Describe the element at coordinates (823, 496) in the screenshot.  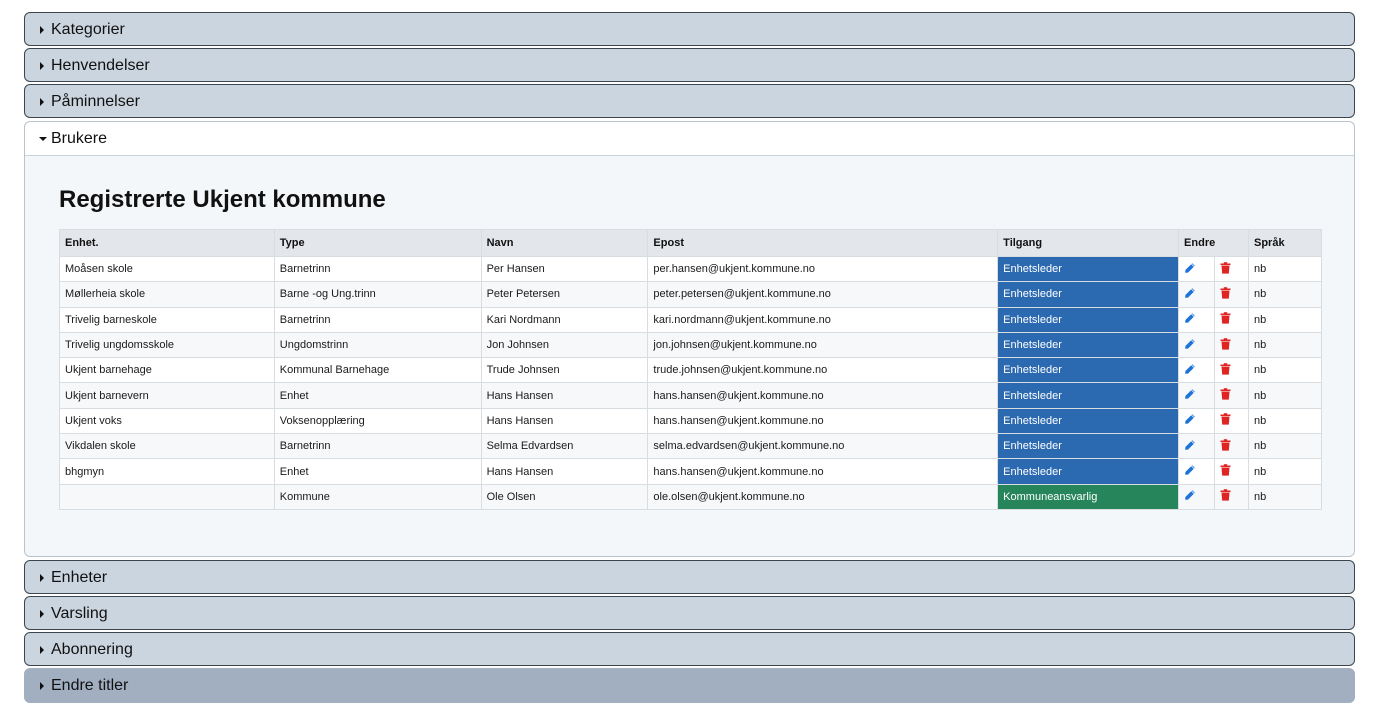
I see `cell-epost: ole.olsen@ukjent.kommune.no` at that location.